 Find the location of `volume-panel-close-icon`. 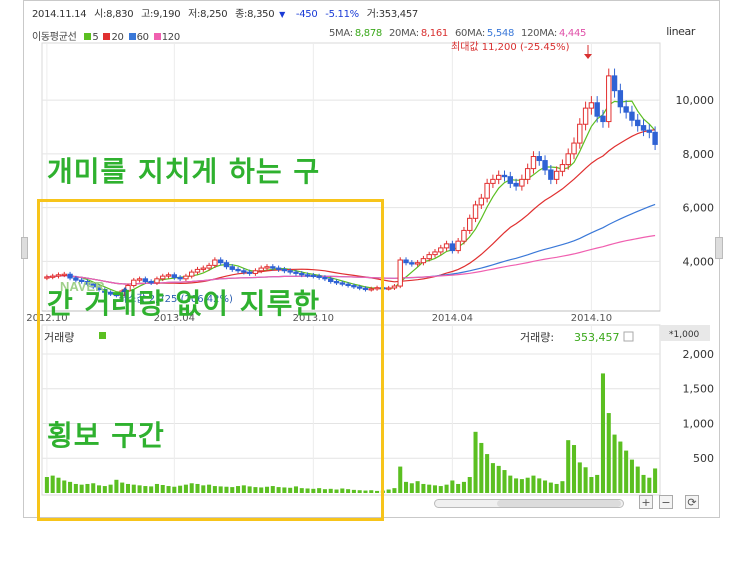

volume-panel-close-icon is located at coordinates (628, 336).